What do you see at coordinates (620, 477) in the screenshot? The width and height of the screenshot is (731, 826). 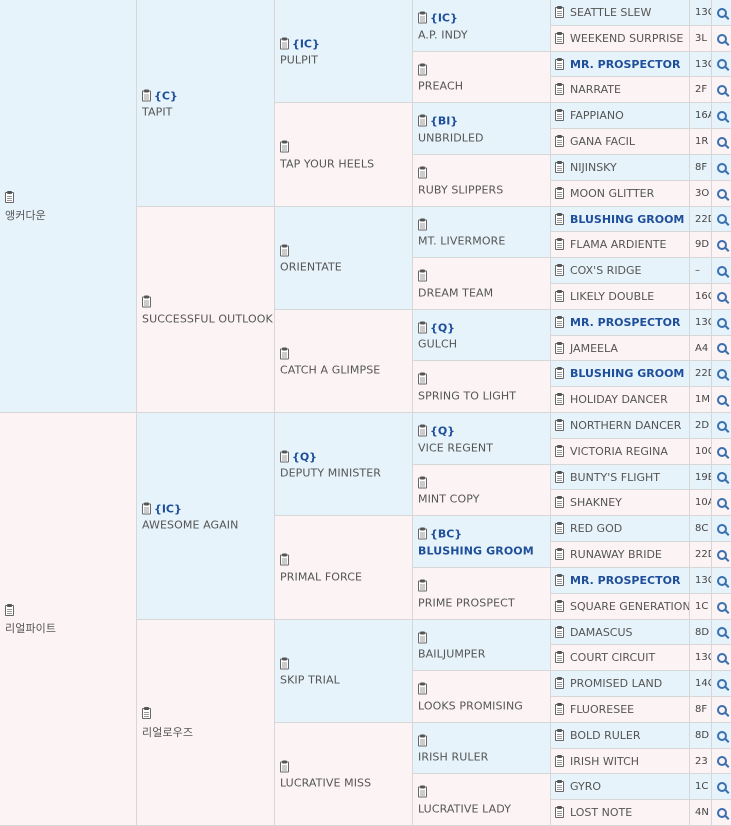 I see `pedigree-gen5-cell: BUNTY'S FLIGHT` at bounding box center [620, 477].